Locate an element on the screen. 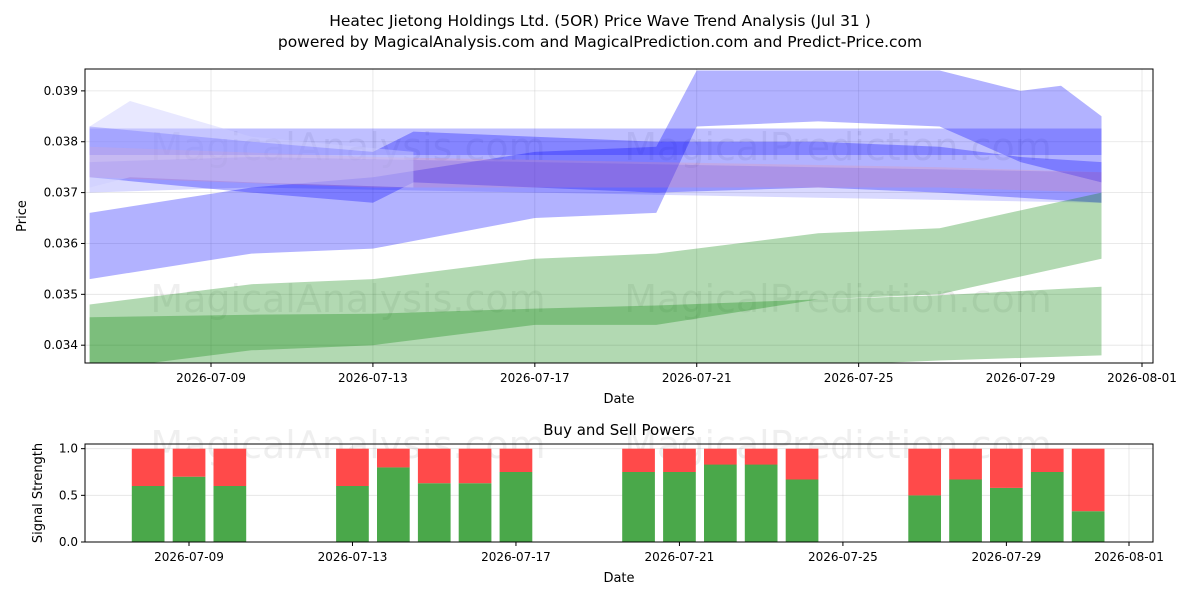  y-tick-label: 0.038 is located at coordinates (61, 142).